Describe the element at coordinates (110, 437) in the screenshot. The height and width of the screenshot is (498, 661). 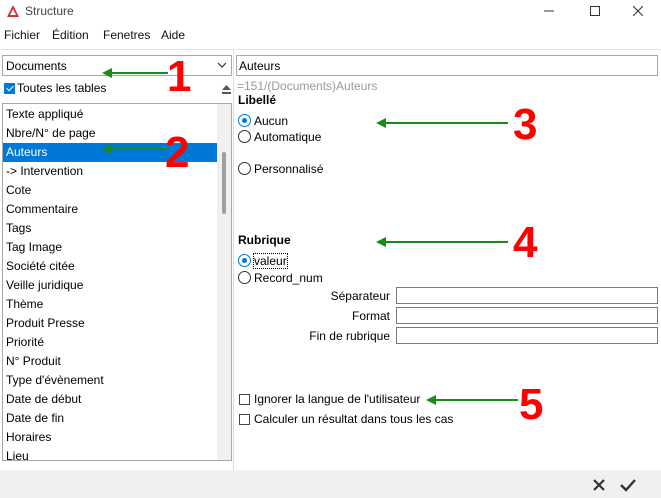
I see `list-item: Horaires` at that location.